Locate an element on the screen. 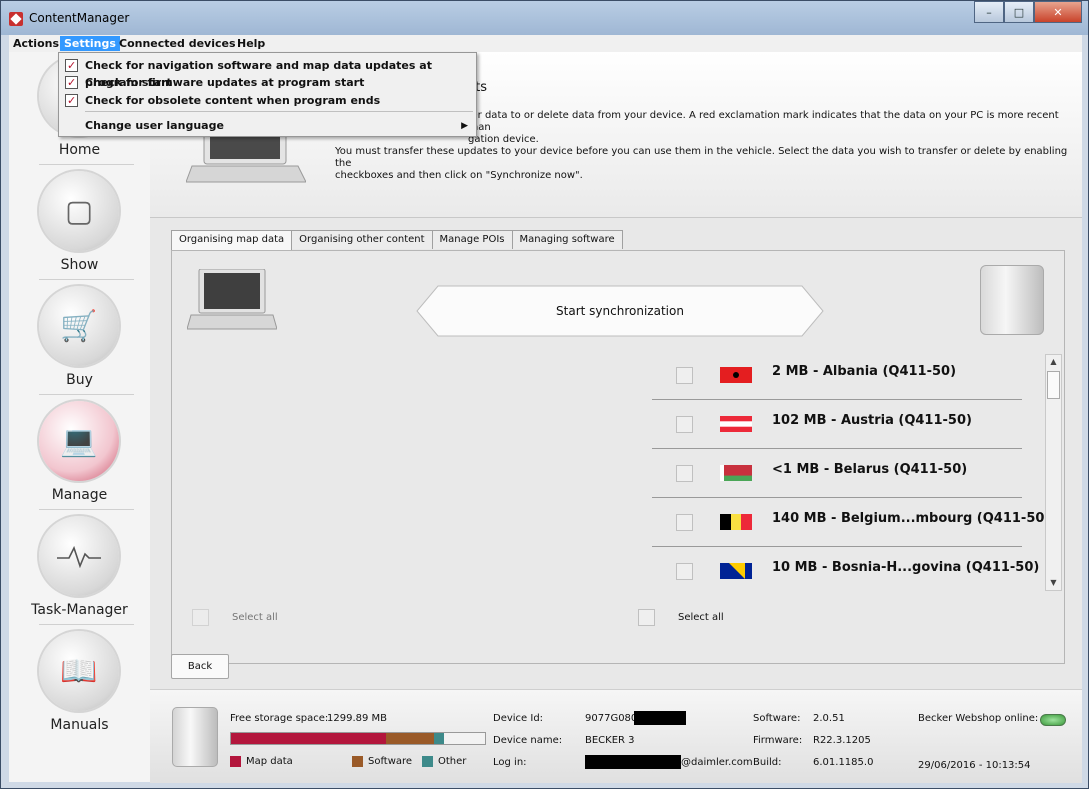  menu-actions: Actions is located at coordinates (36, 43).